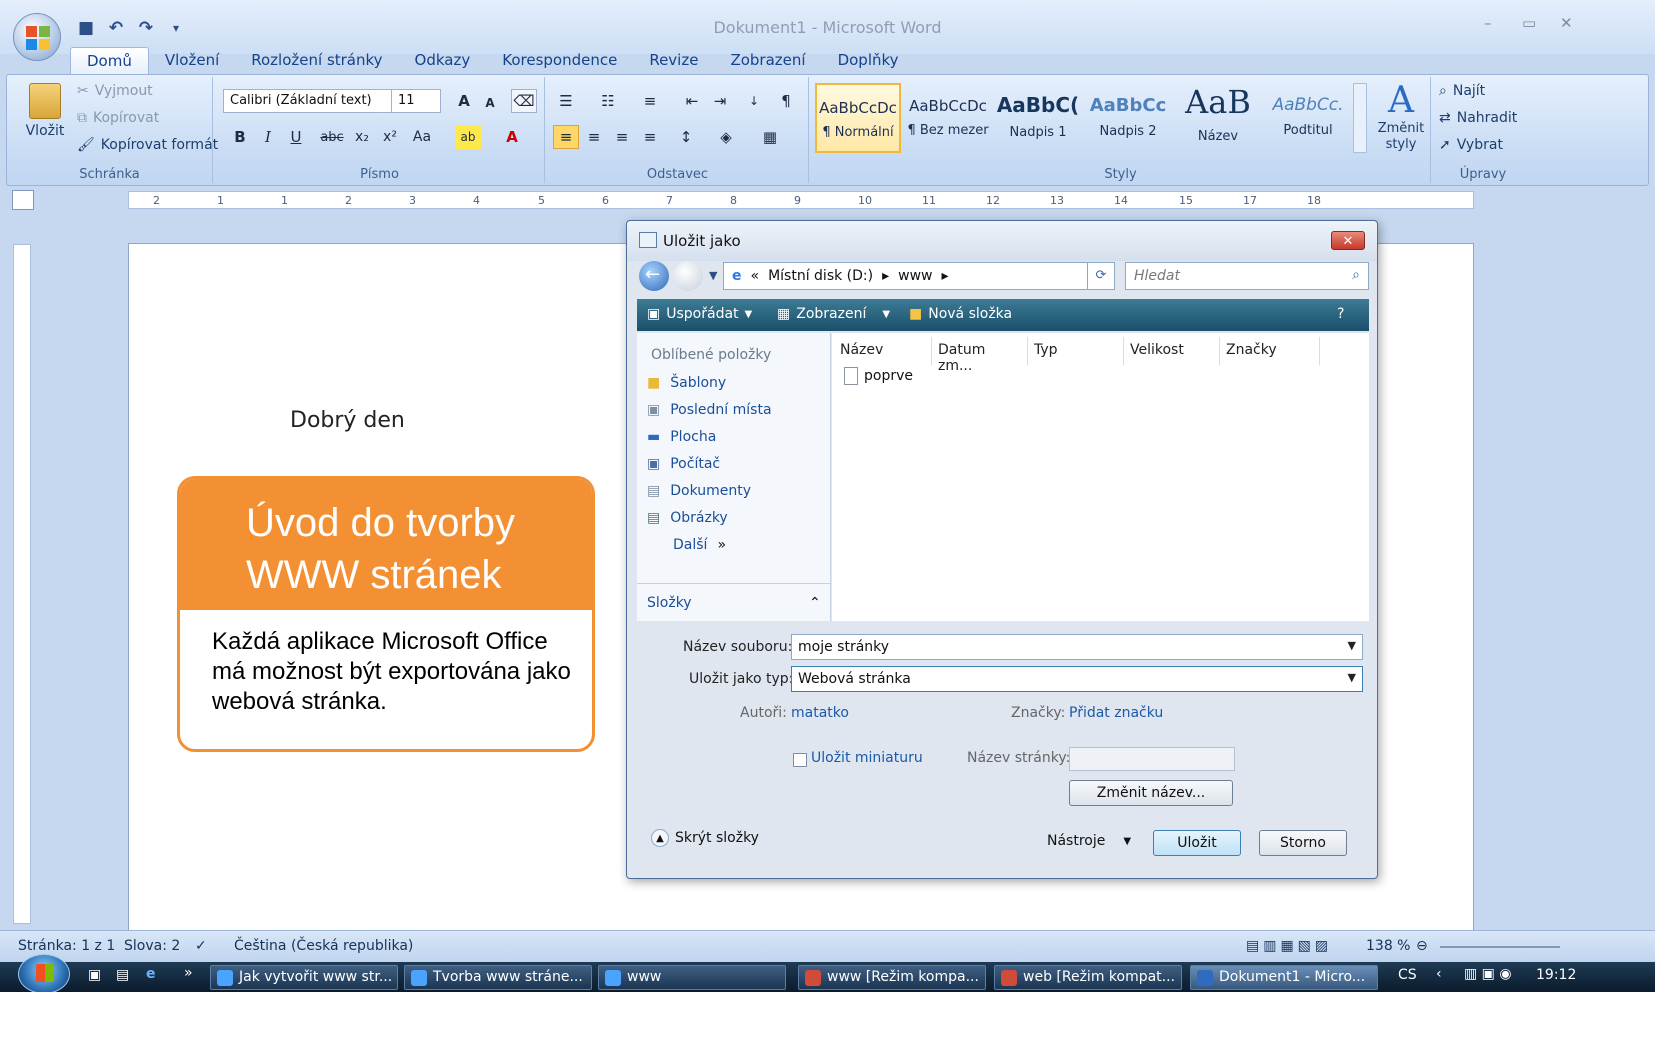  I want to click on align-right-icon: ≡, so click(622, 137).